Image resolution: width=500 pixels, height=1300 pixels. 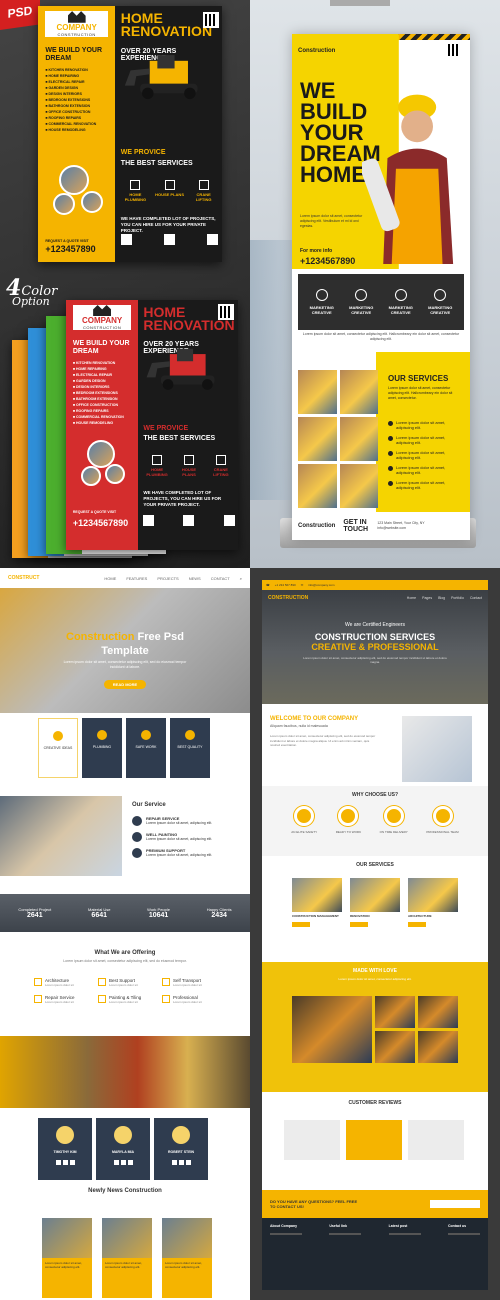 What do you see at coordinates (411, 598) in the screenshot?
I see `nav-item: Home` at bounding box center [411, 598].